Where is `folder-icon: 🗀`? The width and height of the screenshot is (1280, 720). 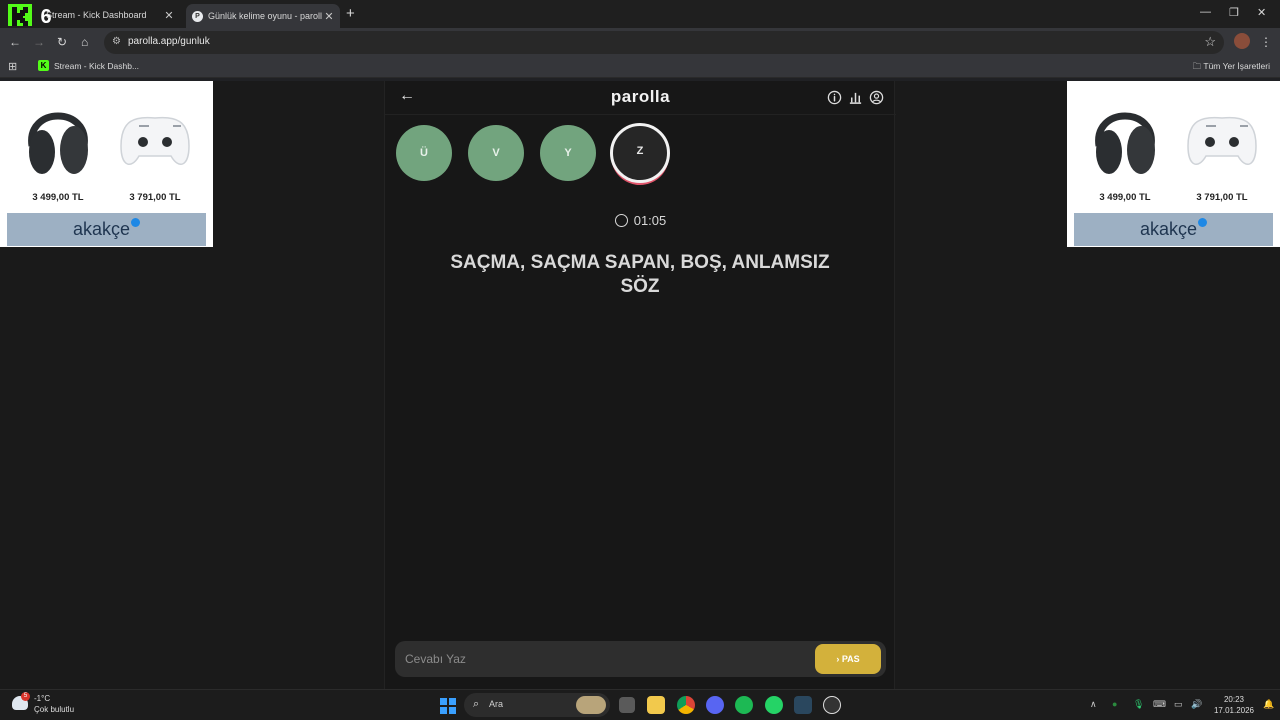
folder-icon: 🗀 is located at coordinates (1197, 66).